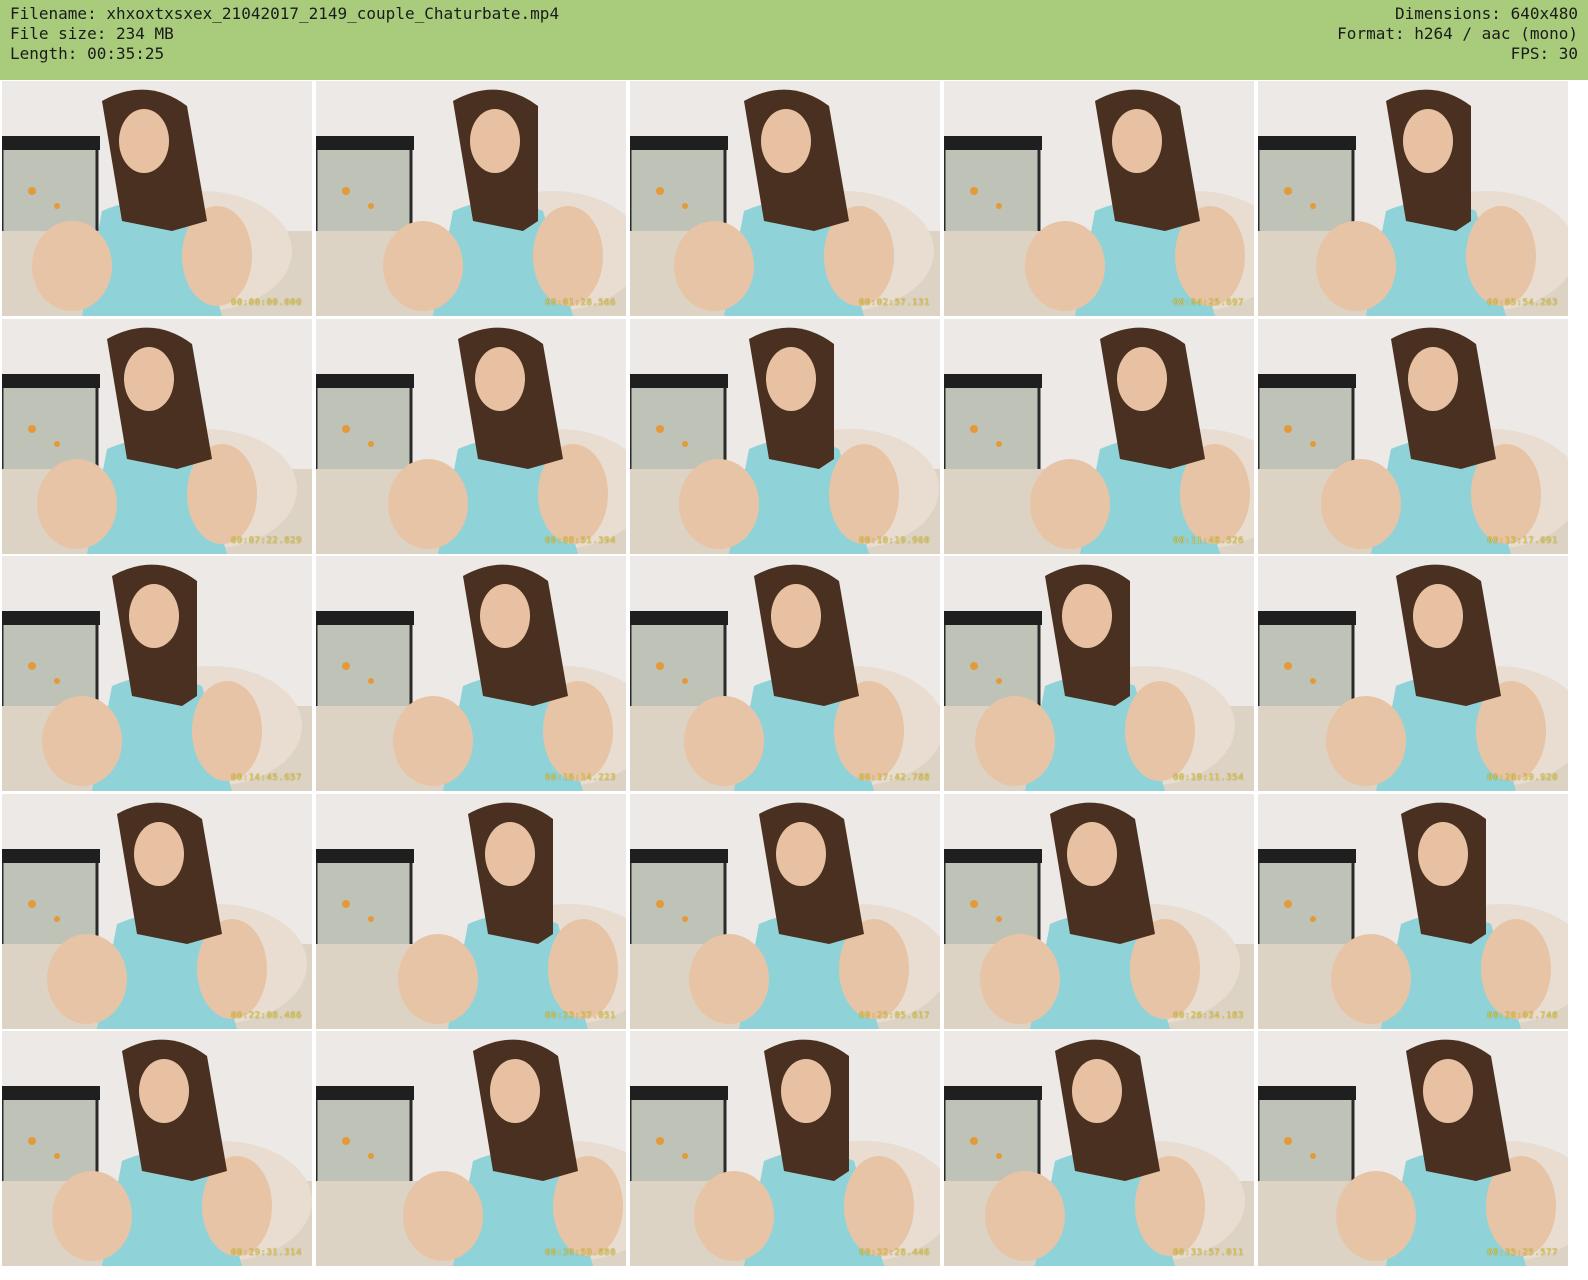 The height and width of the screenshot is (1280, 1588). I want to click on timestamp-label: 00:07:22.829, so click(266, 540).